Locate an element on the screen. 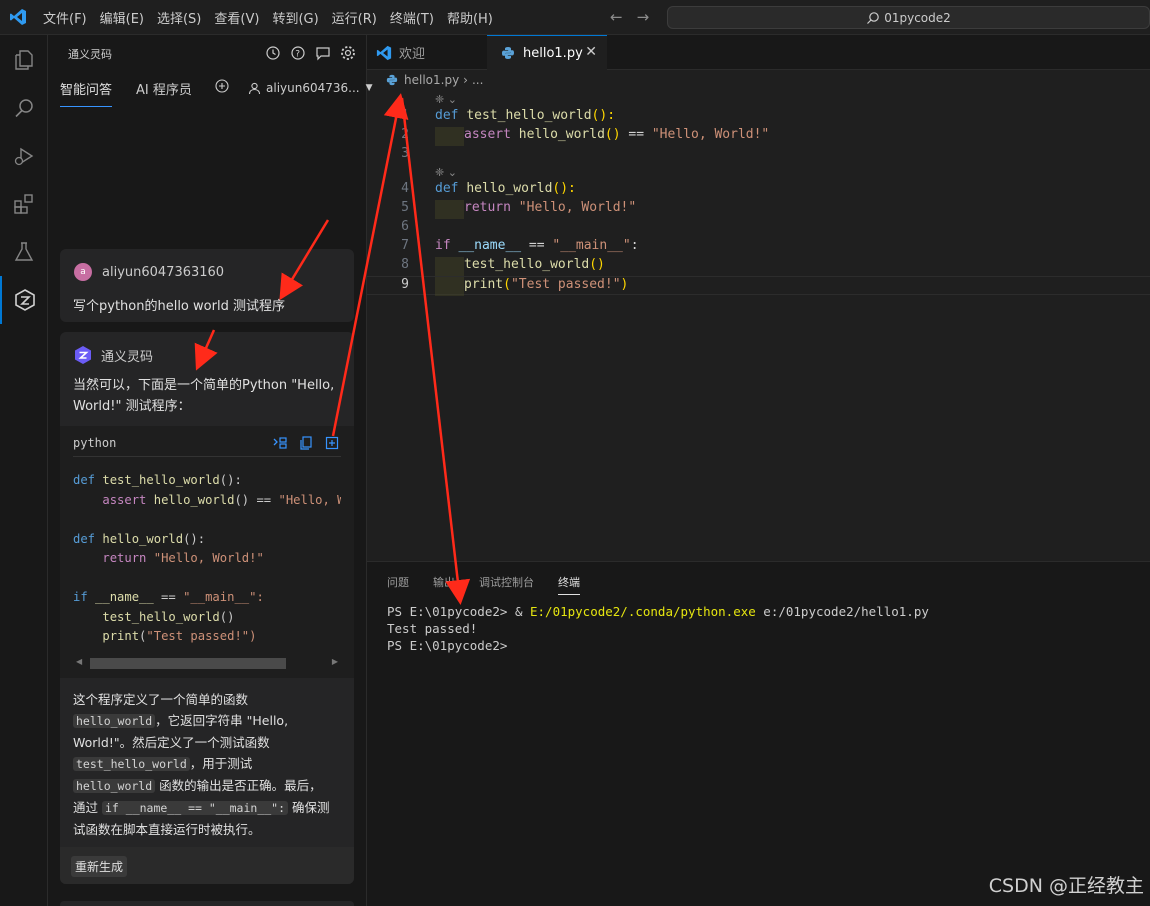 The height and width of the screenshot is (906, 1150). tongyi-logo-icon is located at coordinates (83, 355).